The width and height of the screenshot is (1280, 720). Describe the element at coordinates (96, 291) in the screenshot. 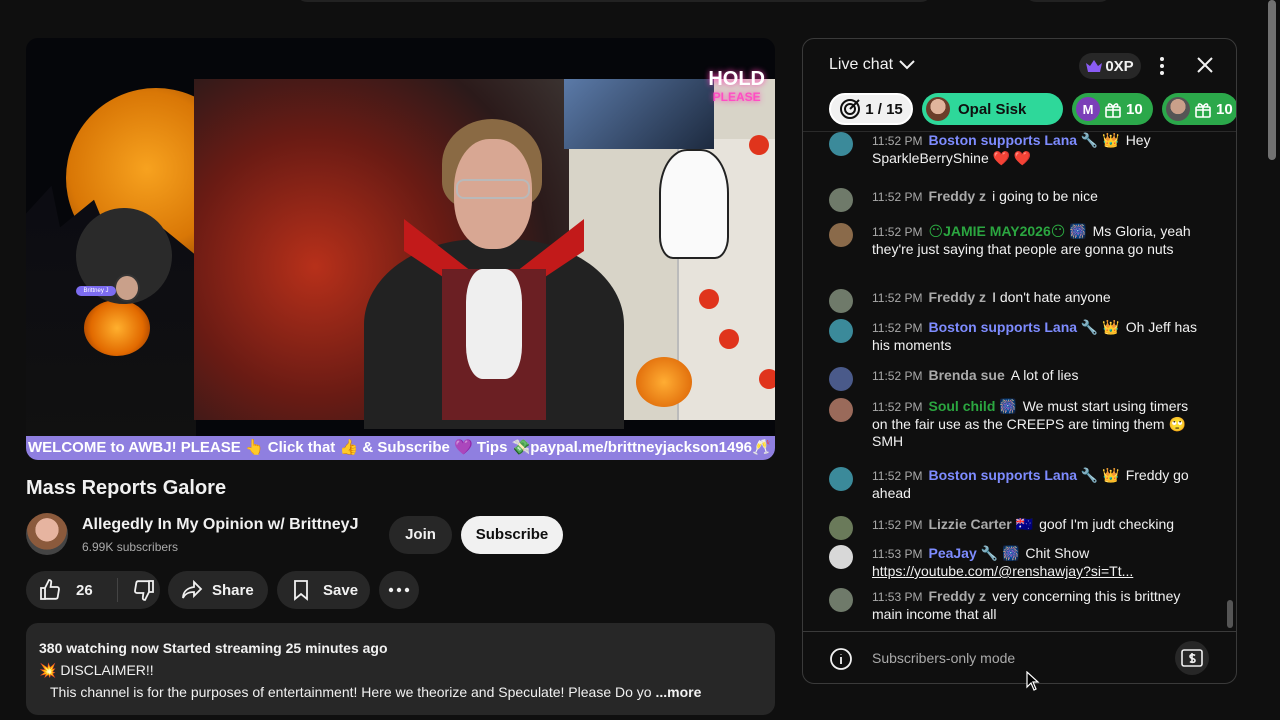

I see `cam-tag: Brittney J` at that location.